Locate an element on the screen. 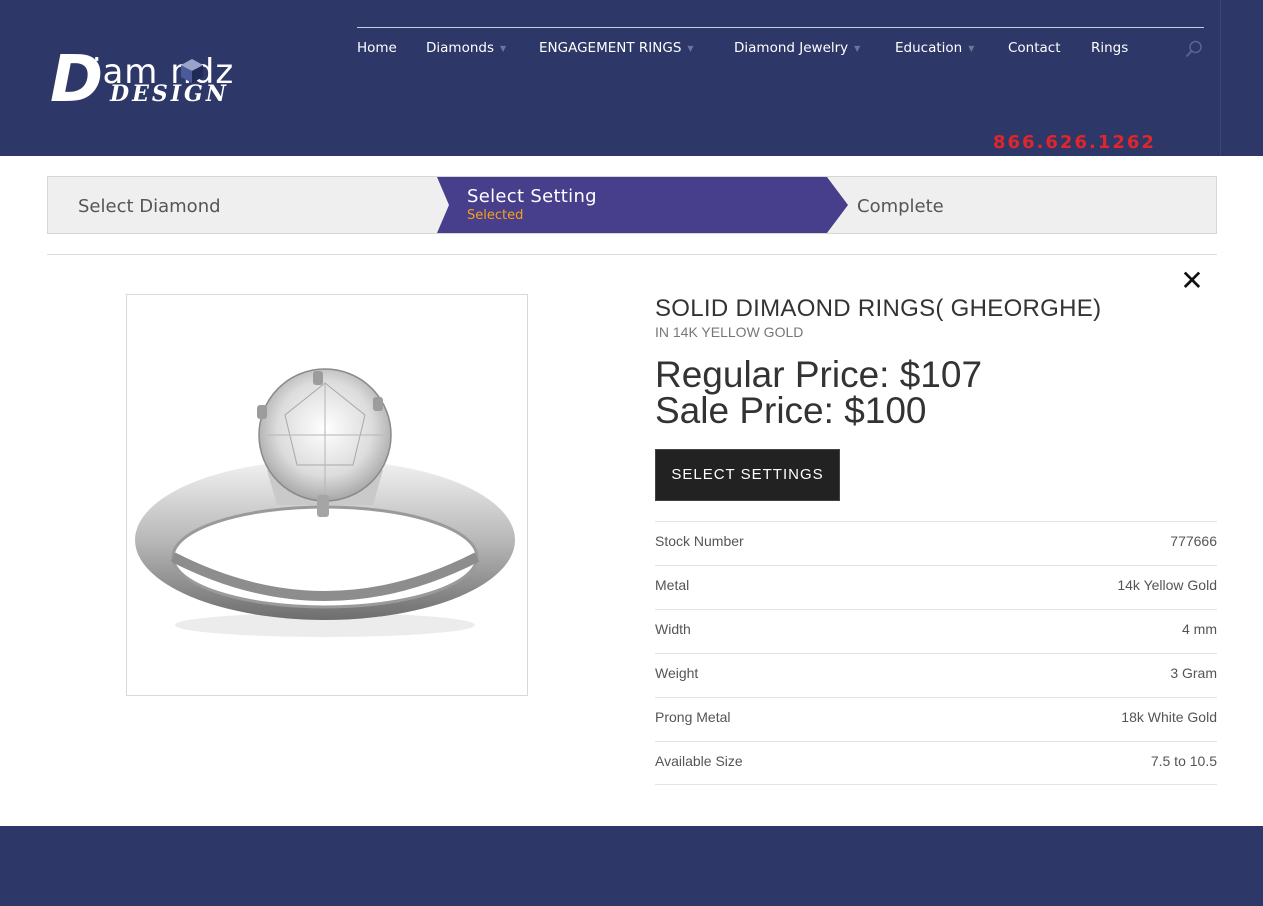 This screenshot has height=906, width=1263. nav-item-label: Diamond Jewelry is located at coordinates (791, 48).